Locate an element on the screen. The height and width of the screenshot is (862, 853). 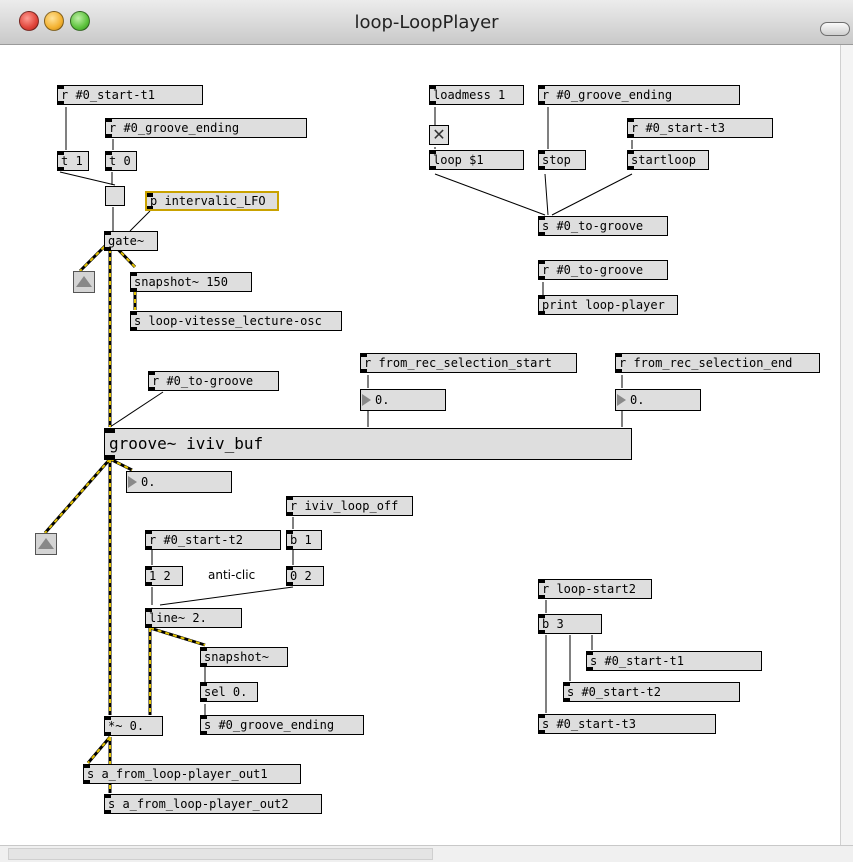
object-s-to-groove: s #0_to-groove is located at coordinates (603, 226).